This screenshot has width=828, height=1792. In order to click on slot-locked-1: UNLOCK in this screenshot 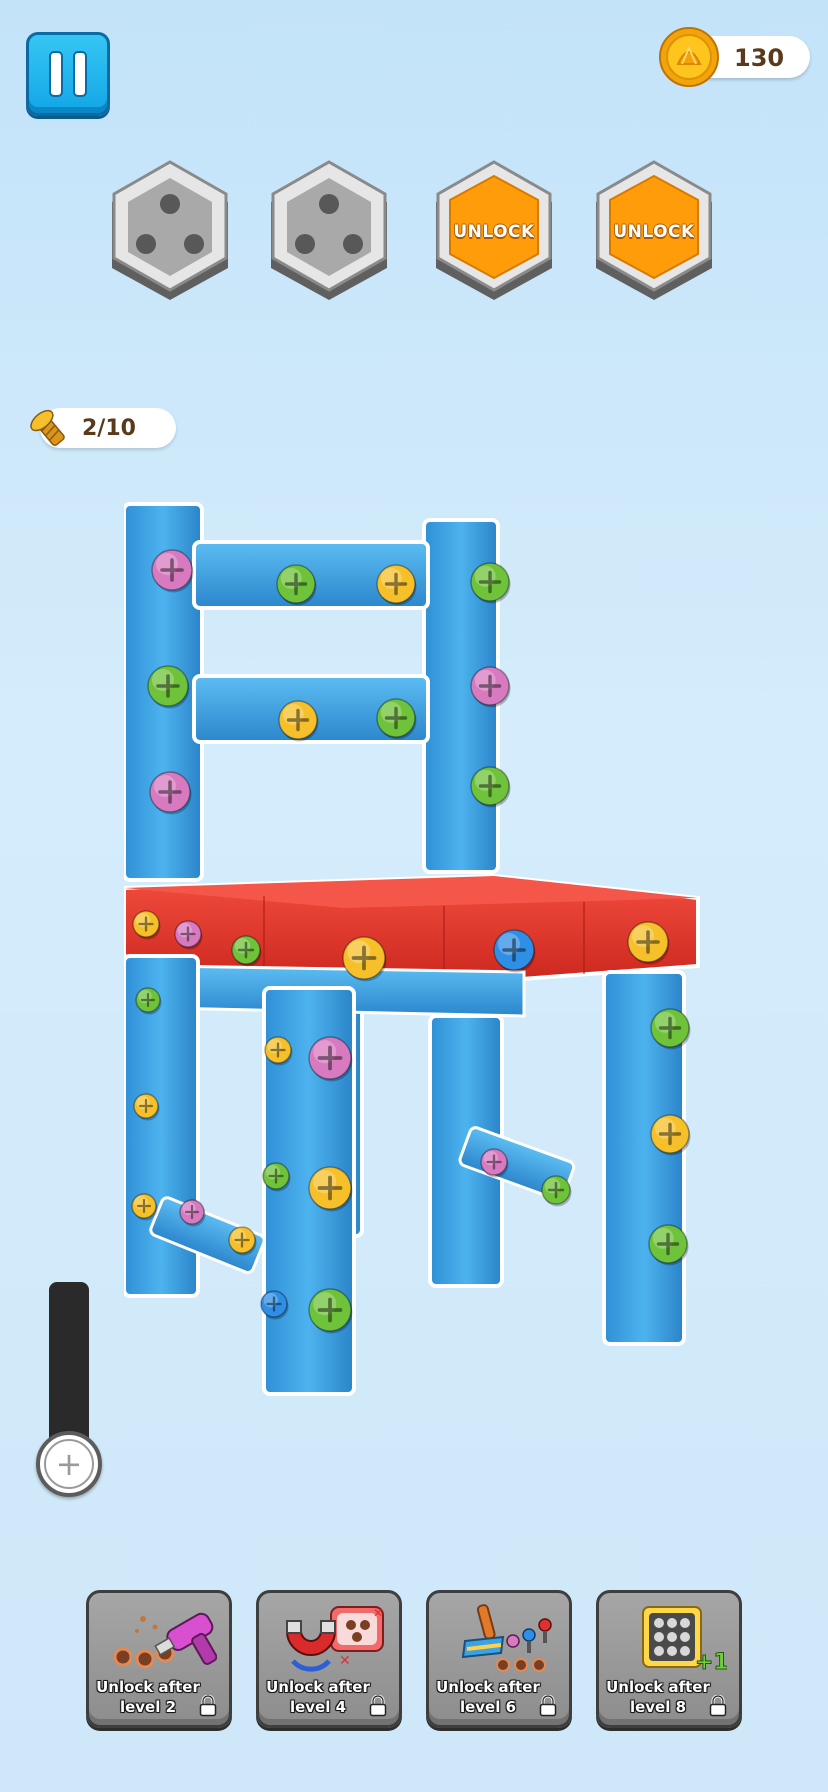, I will do `click(494, 233)`.